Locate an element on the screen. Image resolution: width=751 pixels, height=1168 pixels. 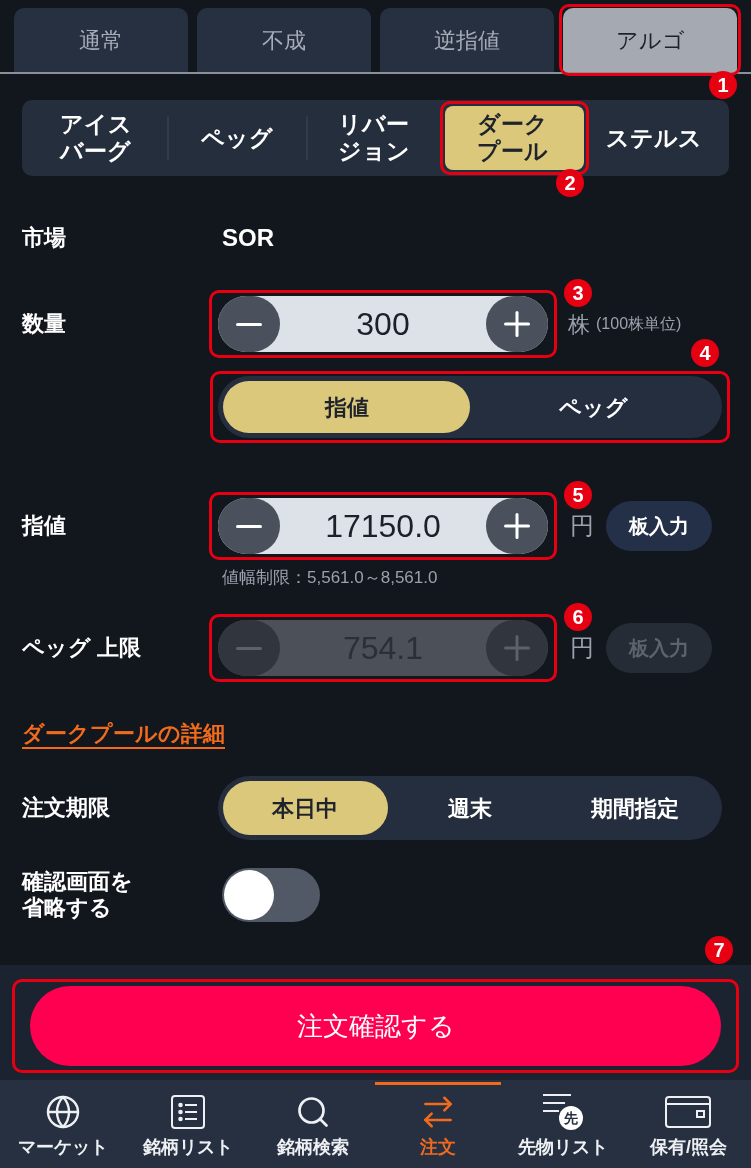
nav-tab: マーケット is located at coordinates (63, 1124).